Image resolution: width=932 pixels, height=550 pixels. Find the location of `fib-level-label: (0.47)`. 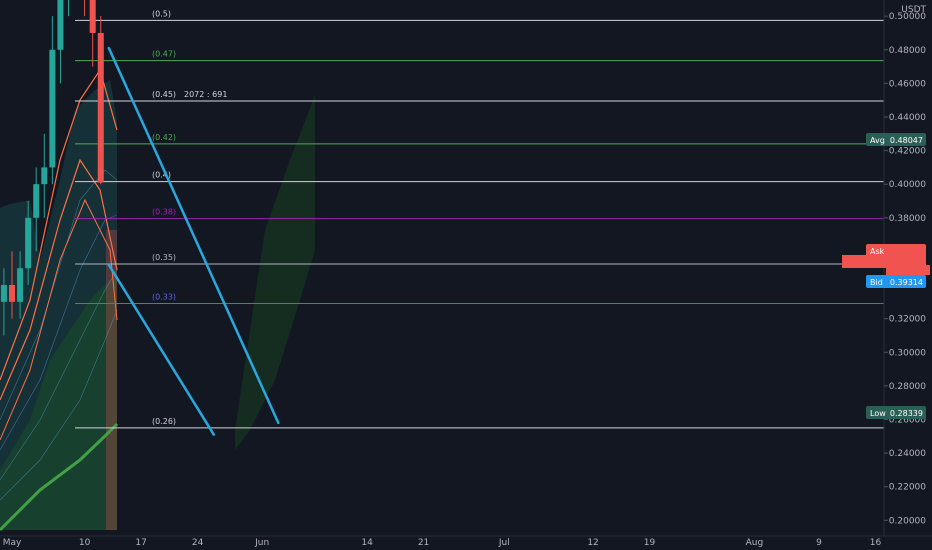

fib-level-label: (0.47) is located at coordinates (164, 54).